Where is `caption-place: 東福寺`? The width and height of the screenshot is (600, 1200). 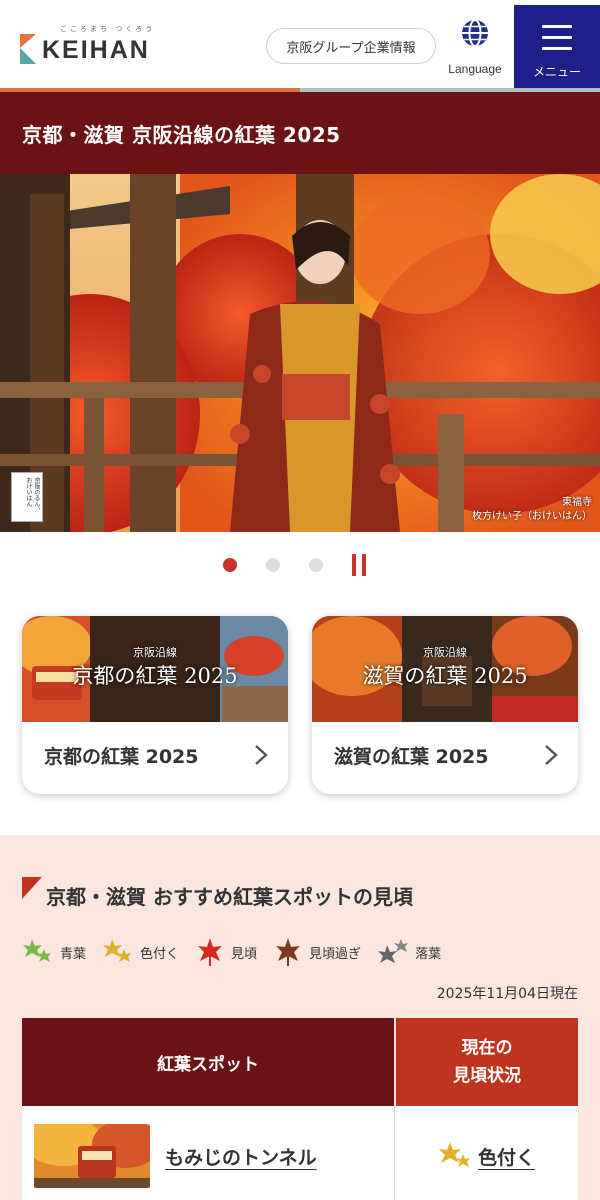 caption-place: 東福寺 is located at coordinates (577, 502).